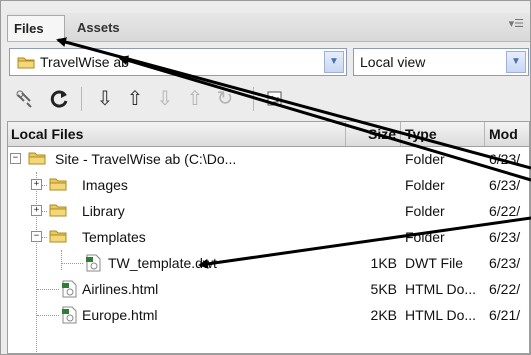 This screenshot has width=531, height=355. I want to click on site-select-value: TravelWise ab, so click(84, 62).